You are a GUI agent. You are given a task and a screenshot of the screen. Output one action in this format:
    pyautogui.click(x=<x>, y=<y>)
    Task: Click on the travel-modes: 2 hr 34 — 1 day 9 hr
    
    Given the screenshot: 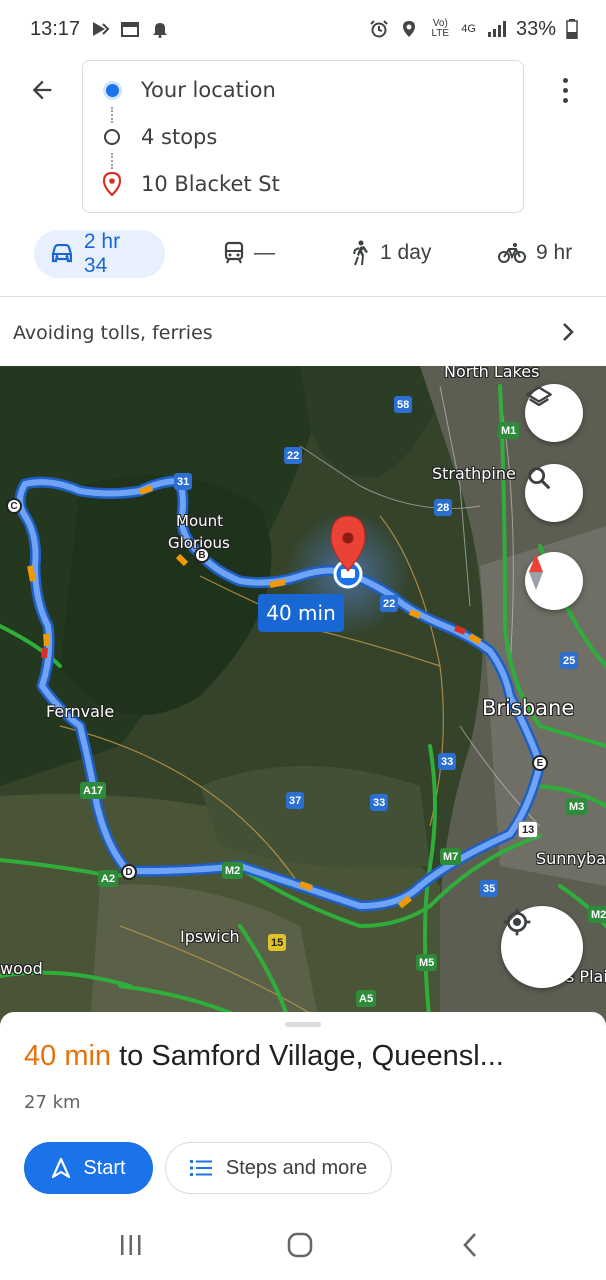 What is the action you would take?
    pyautogui.click(x=303, y=254)
    